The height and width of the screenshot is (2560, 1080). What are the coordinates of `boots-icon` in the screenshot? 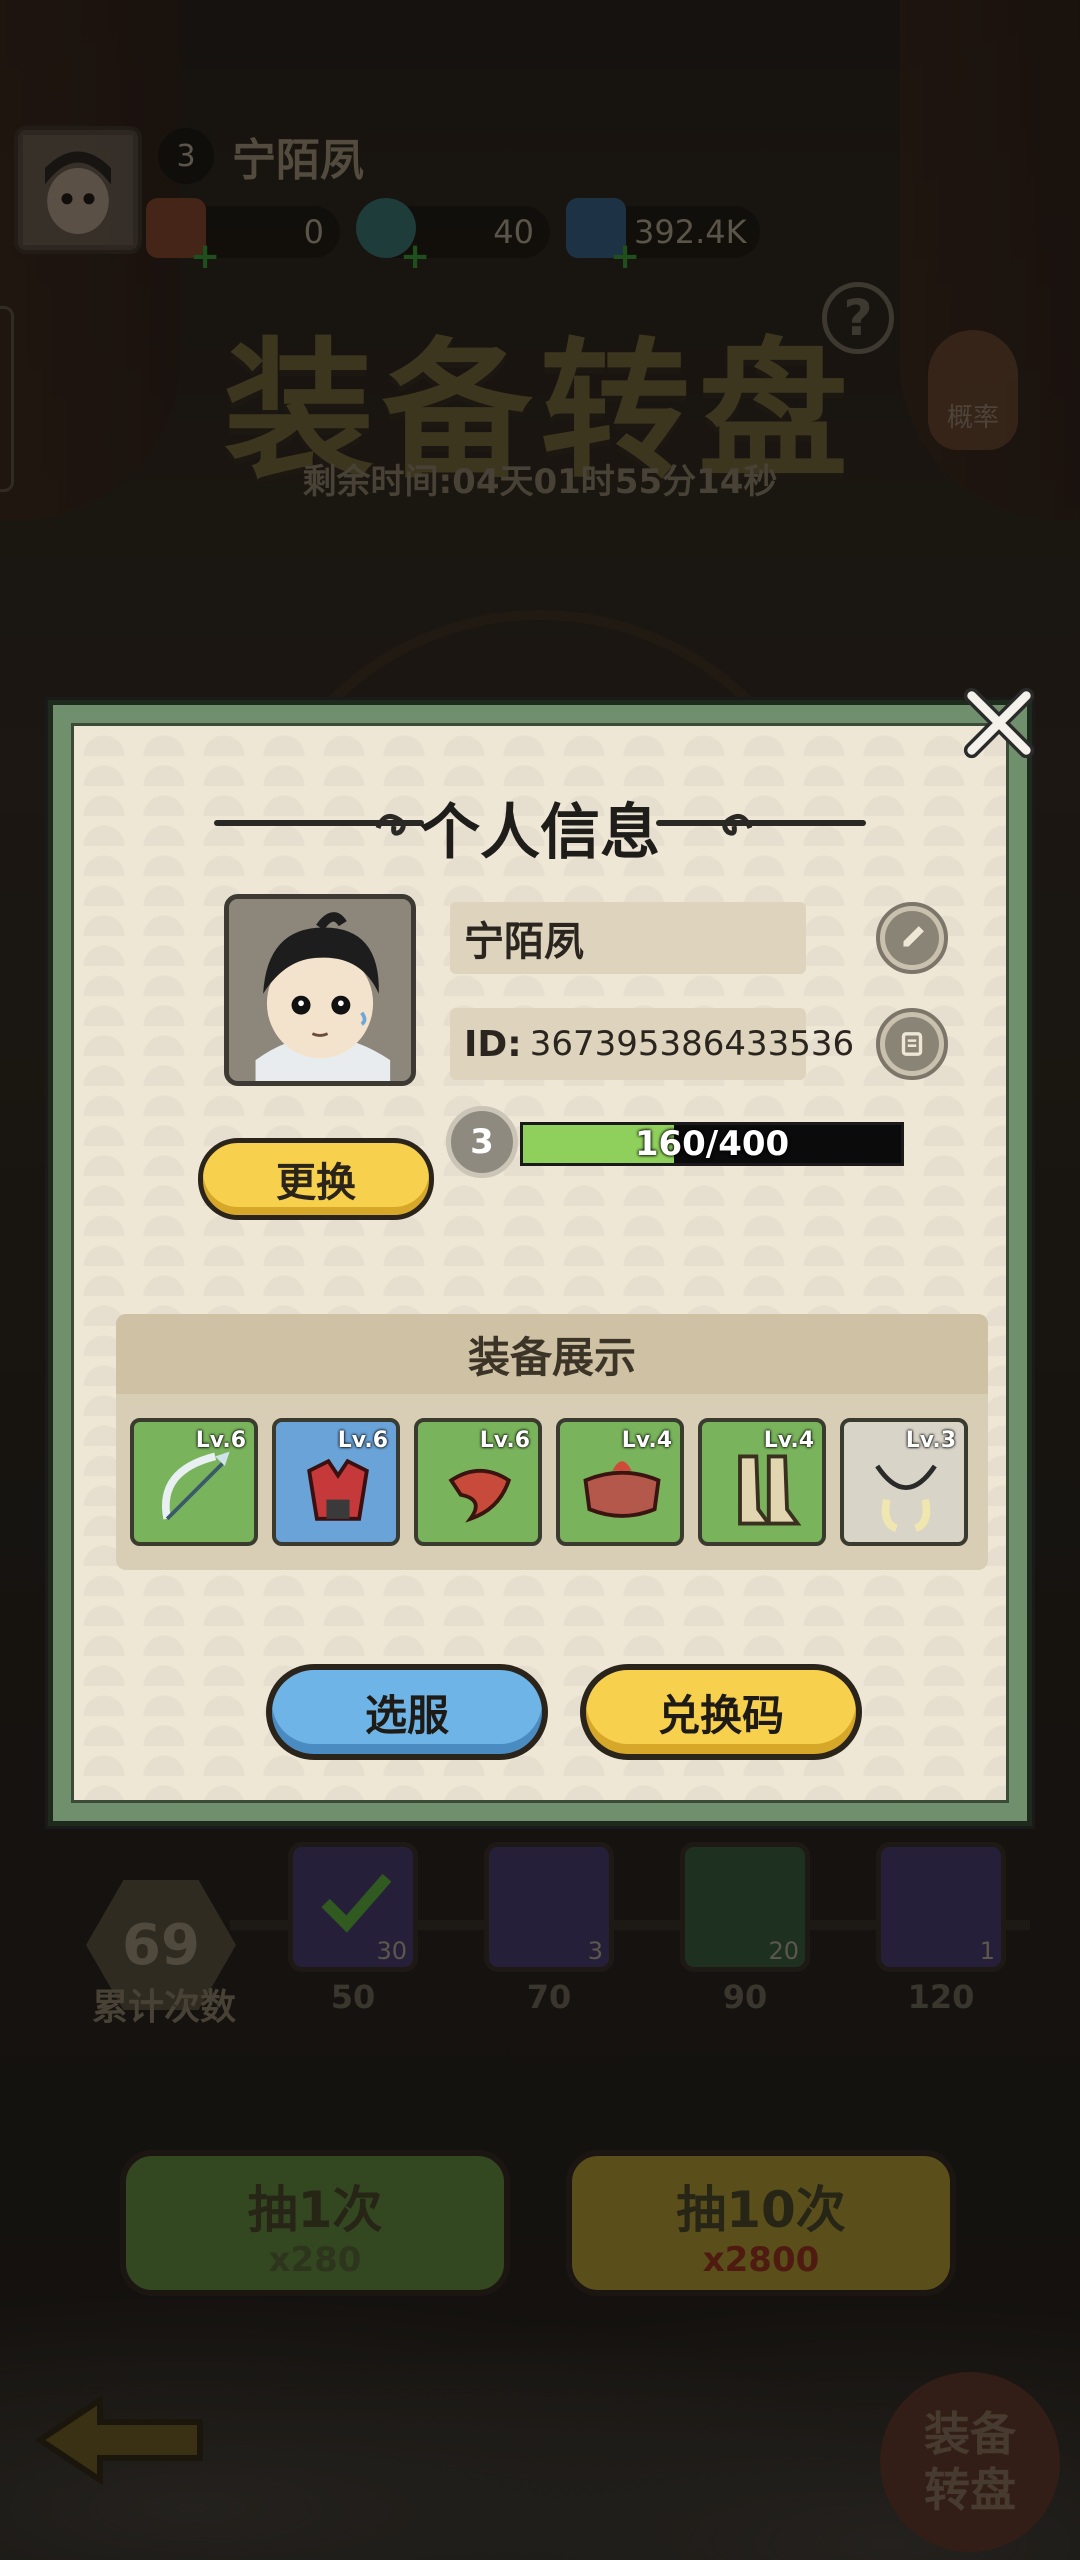 It's located at (770, 1490).